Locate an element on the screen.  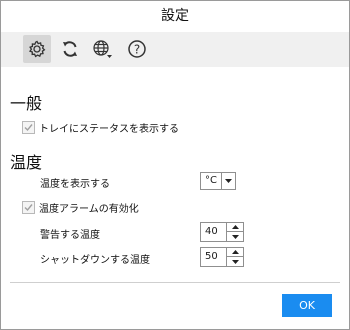
shutdown-temperature-value: 50 is located at coordinates (211, 256).